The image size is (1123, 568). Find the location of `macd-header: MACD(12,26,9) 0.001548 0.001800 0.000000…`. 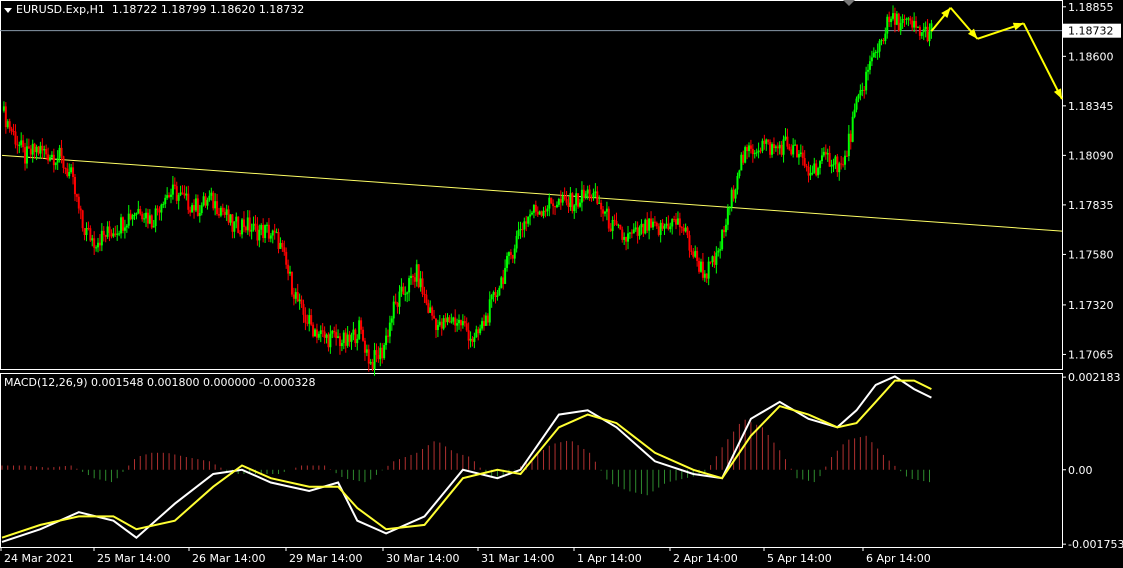

macd-header: MACD(12,26,9) 0.001548 0.001800 0.000000… is located at coordinates (159, 382).